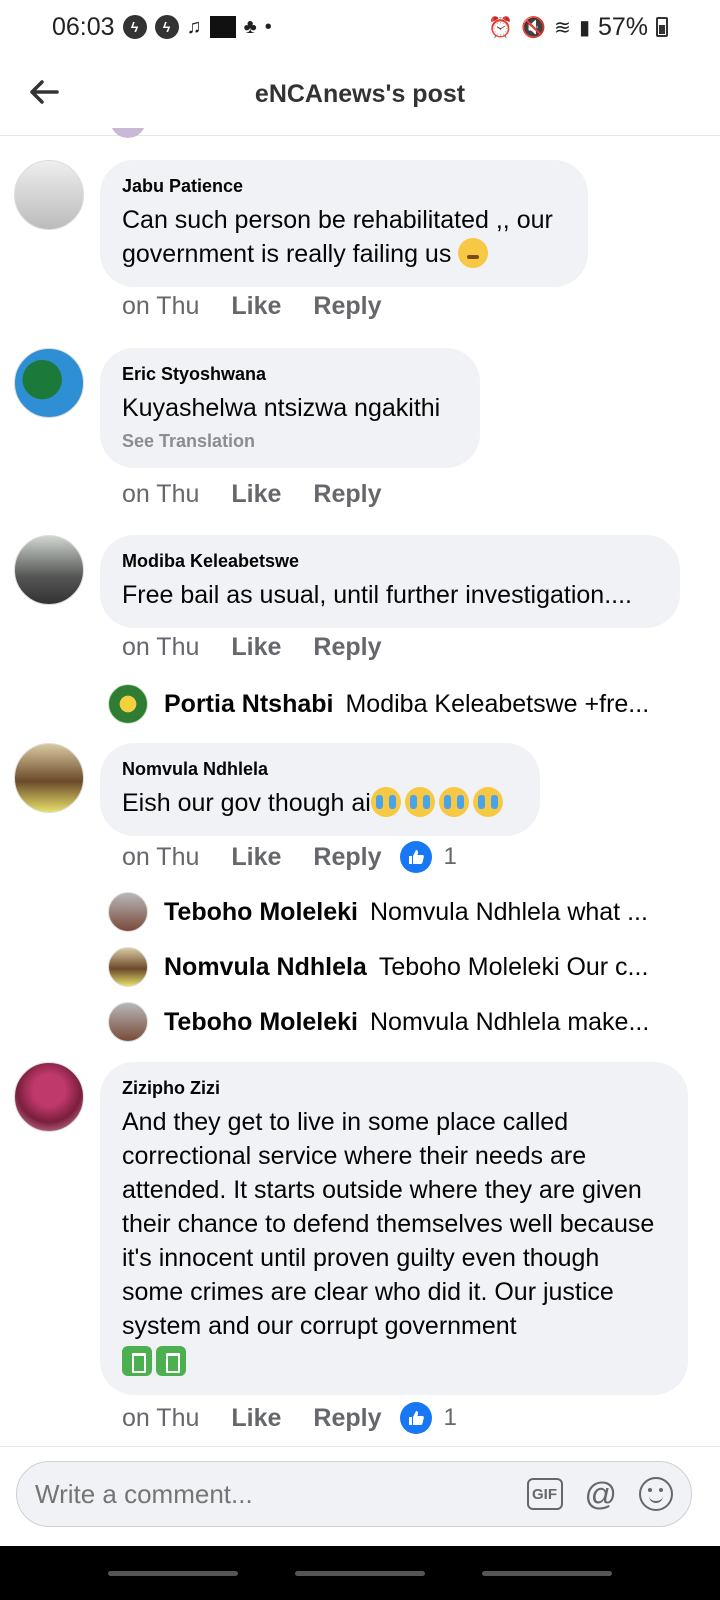  I want to click on comment-author: Jabu Patience, so click(344, 186).